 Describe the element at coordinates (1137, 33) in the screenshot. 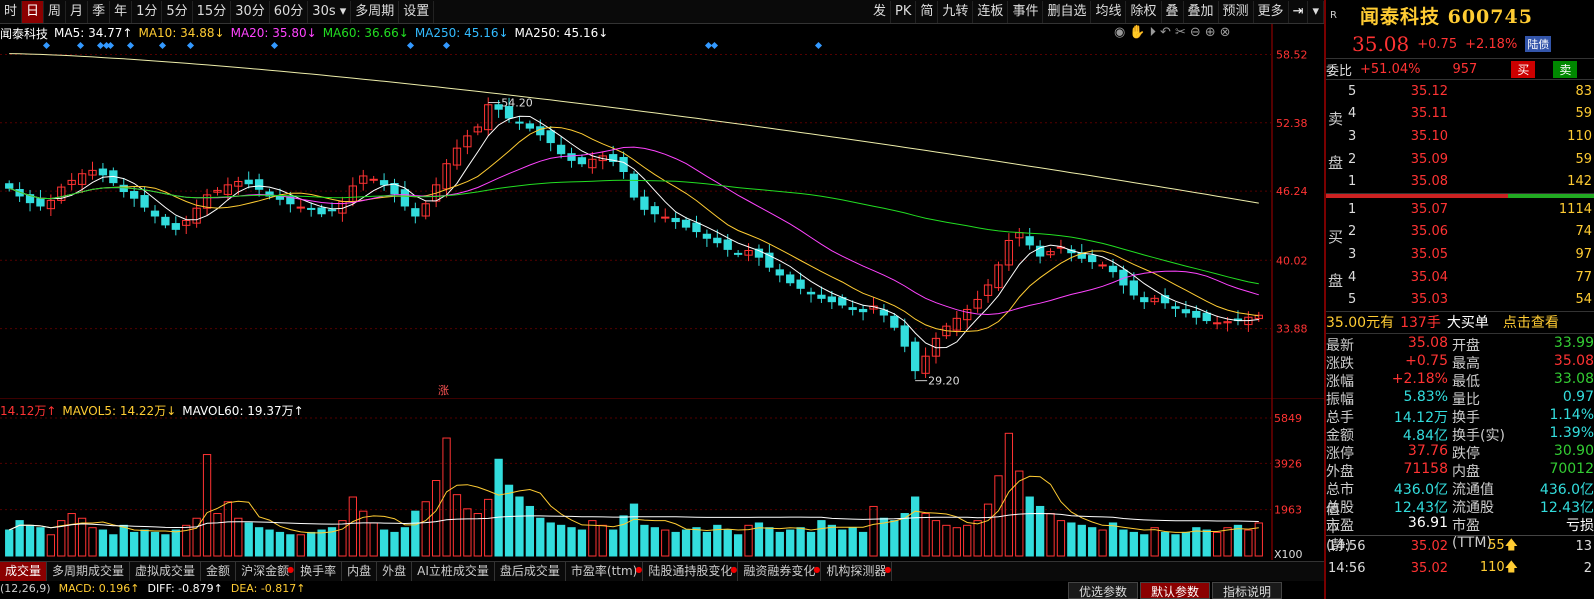

I see `hand-icon: ✋` at that location.